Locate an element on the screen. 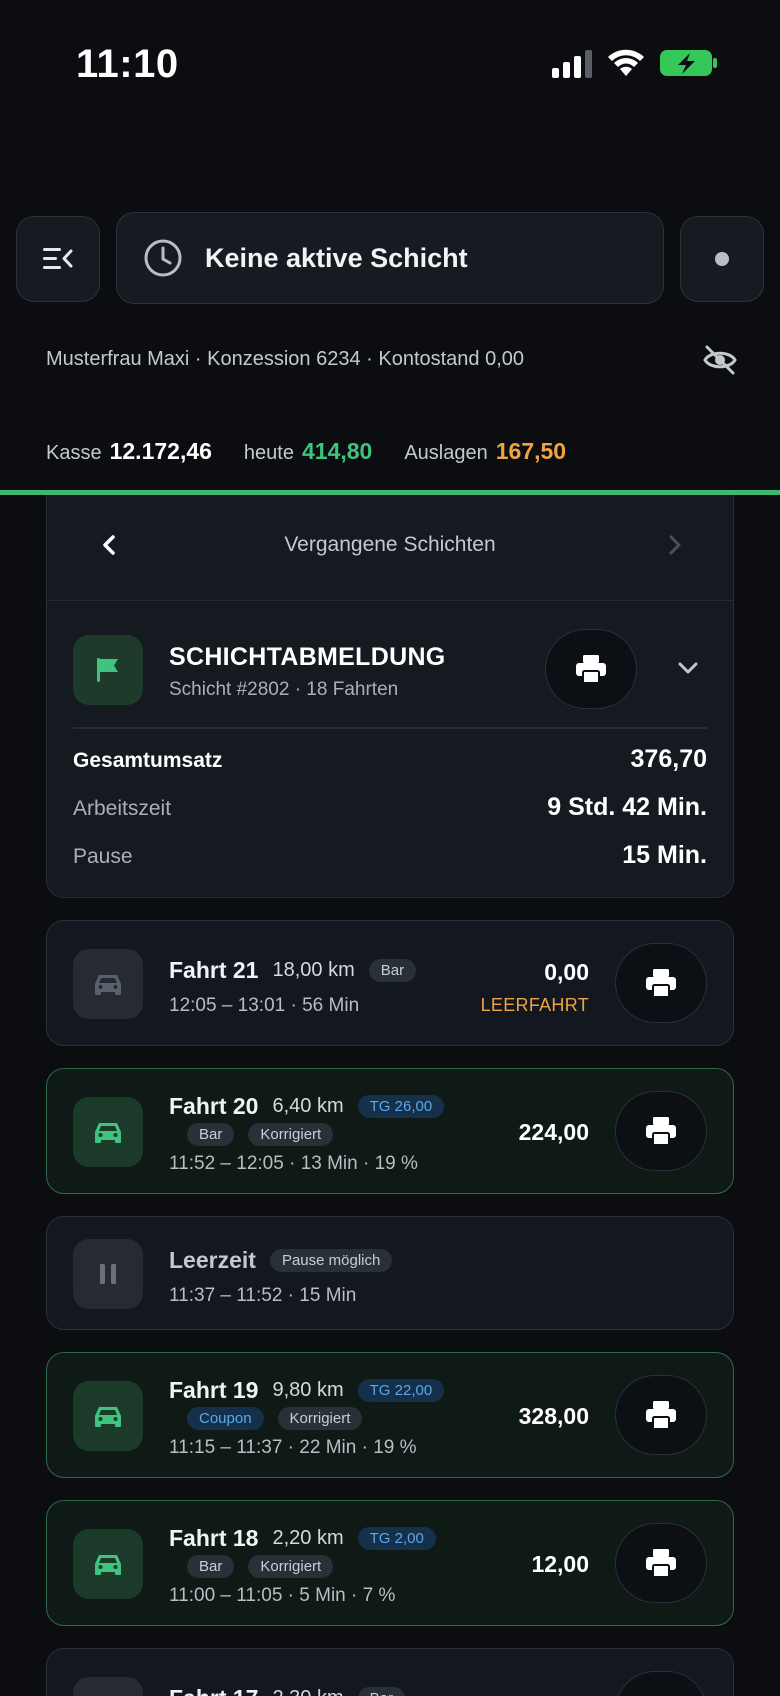 Image resolution: width=780 pixels, height=1696 pixels. totals-value-kasse: 12.172,46 is located at coordinates (160, 451).